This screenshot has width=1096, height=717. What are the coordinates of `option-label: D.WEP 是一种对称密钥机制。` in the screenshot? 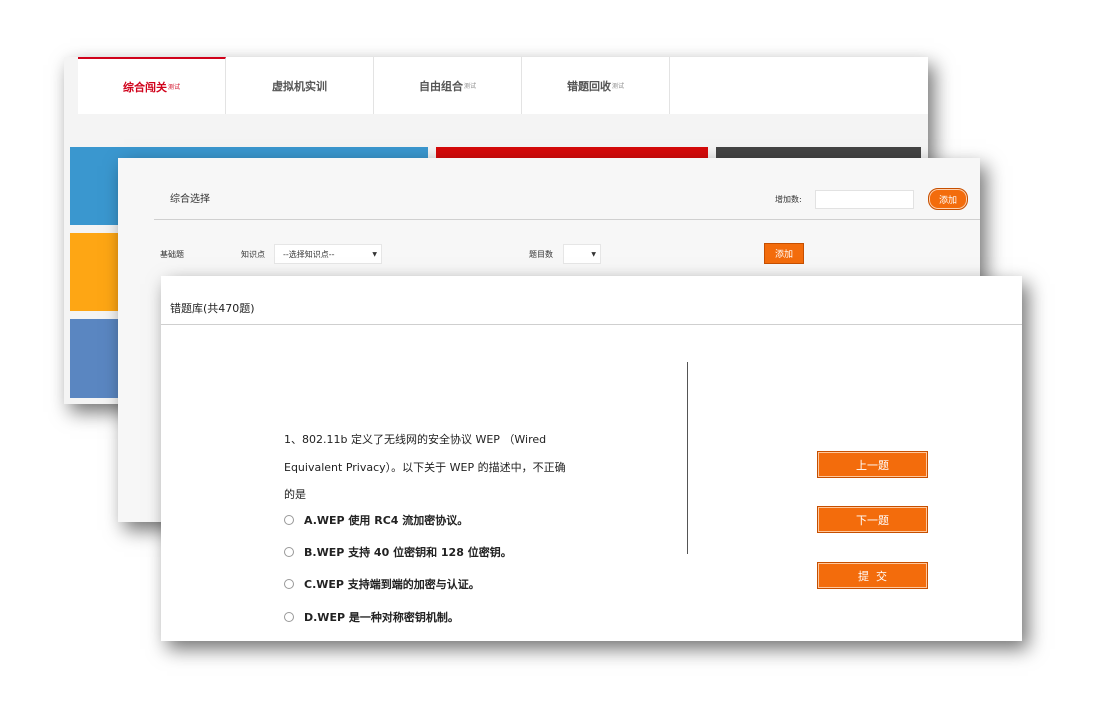 It's located at (381, 617).